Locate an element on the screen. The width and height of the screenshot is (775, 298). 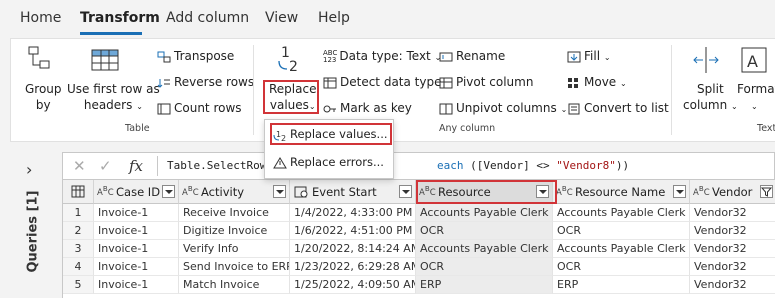
tab-home: Home is located at coordinates (40, 18).